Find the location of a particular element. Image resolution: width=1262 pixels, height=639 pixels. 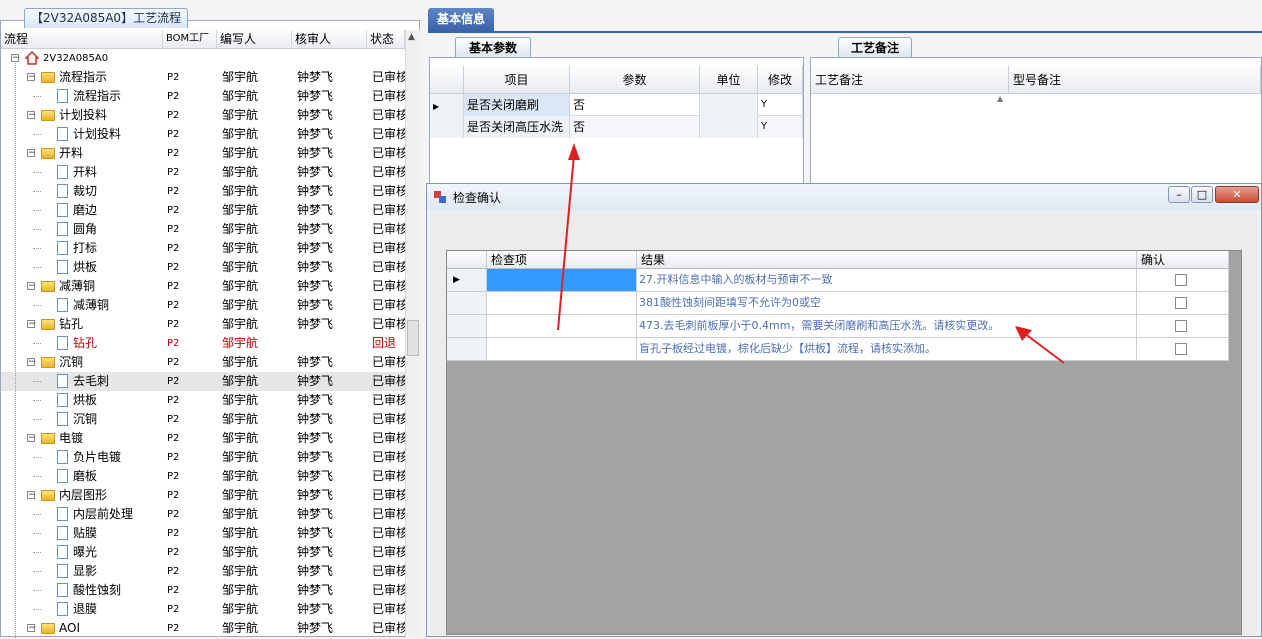

col-confirm: 确认 is located at coordinates (1183, 260).